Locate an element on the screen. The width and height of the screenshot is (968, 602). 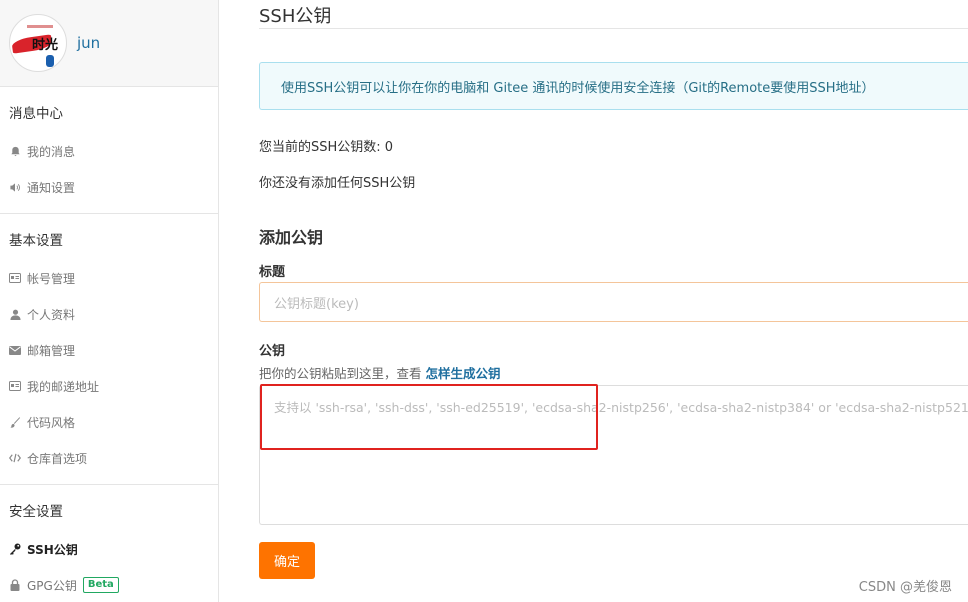
sidebar-item-gpg-keys: GPG公钥 Beta is located at coordinates (109, 584).